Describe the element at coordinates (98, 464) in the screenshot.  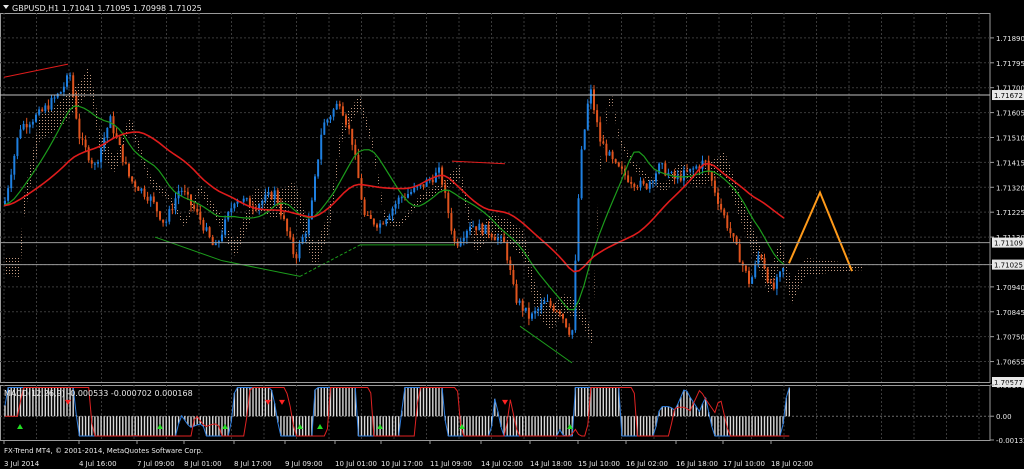
I see `time-tick-label: 4 Jul 16:00` at that location.